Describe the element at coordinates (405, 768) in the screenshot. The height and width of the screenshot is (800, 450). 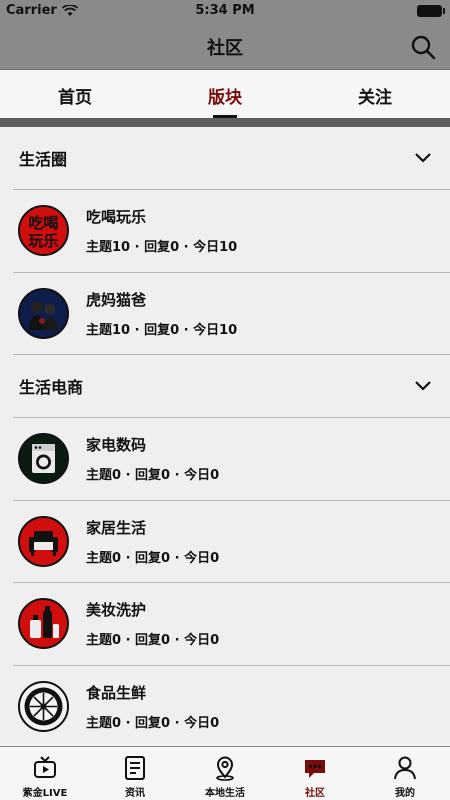
I see `profile-icon` at that location.